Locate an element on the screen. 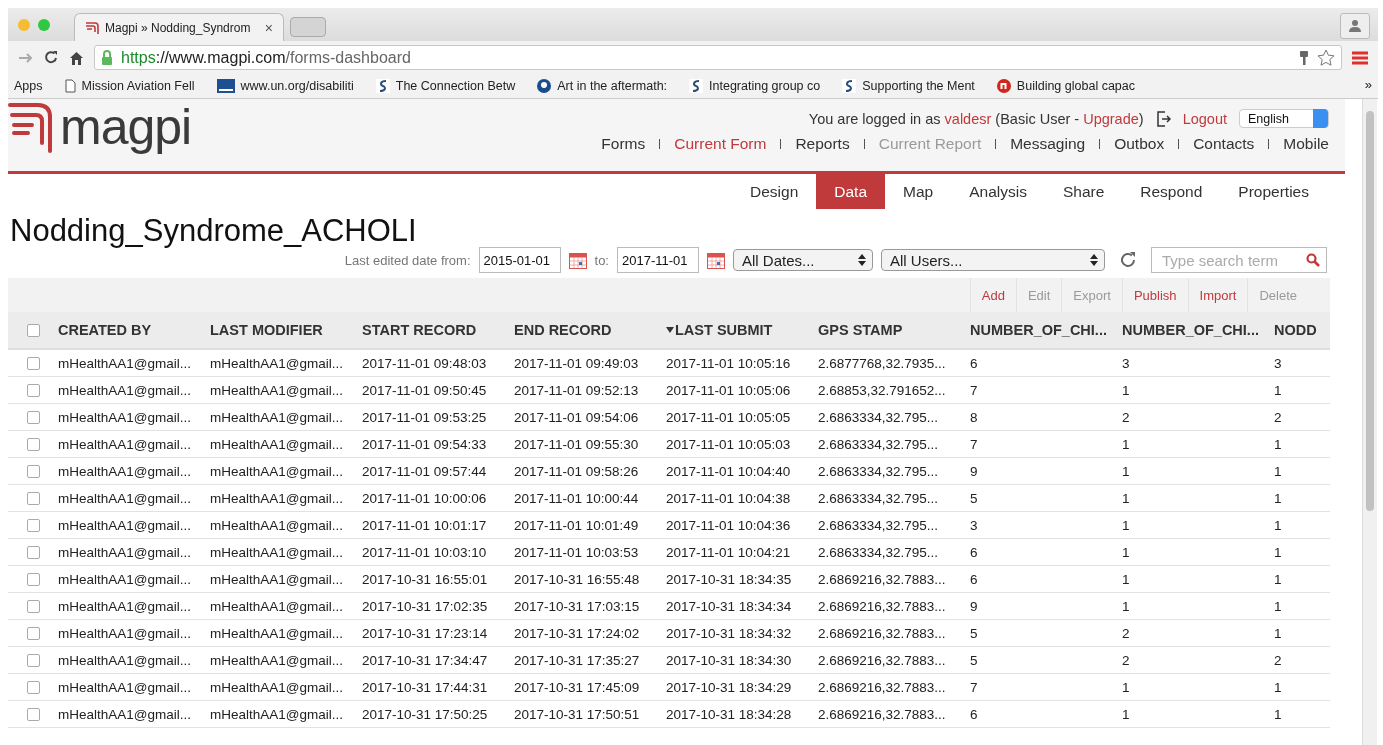  bookmark-item: Art in the aftermath: is located at coordinates (612, 86).